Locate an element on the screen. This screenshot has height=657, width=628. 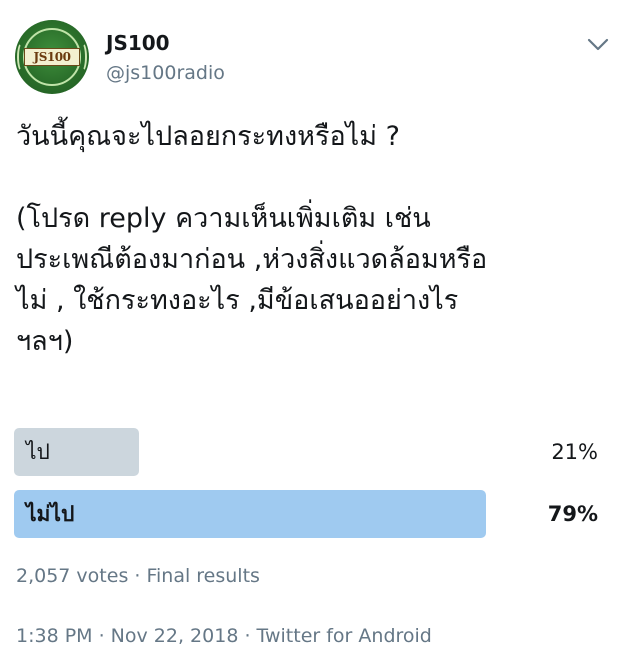
poll-option-percent: 21% is located at coordinates (574, 452).